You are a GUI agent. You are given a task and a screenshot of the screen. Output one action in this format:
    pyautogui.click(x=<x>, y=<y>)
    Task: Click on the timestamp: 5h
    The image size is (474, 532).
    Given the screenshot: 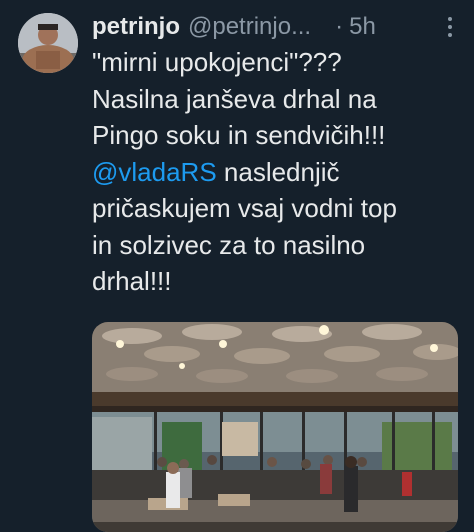 What is the action you would take?
    pyautogui.click(x=362, y=27)
    